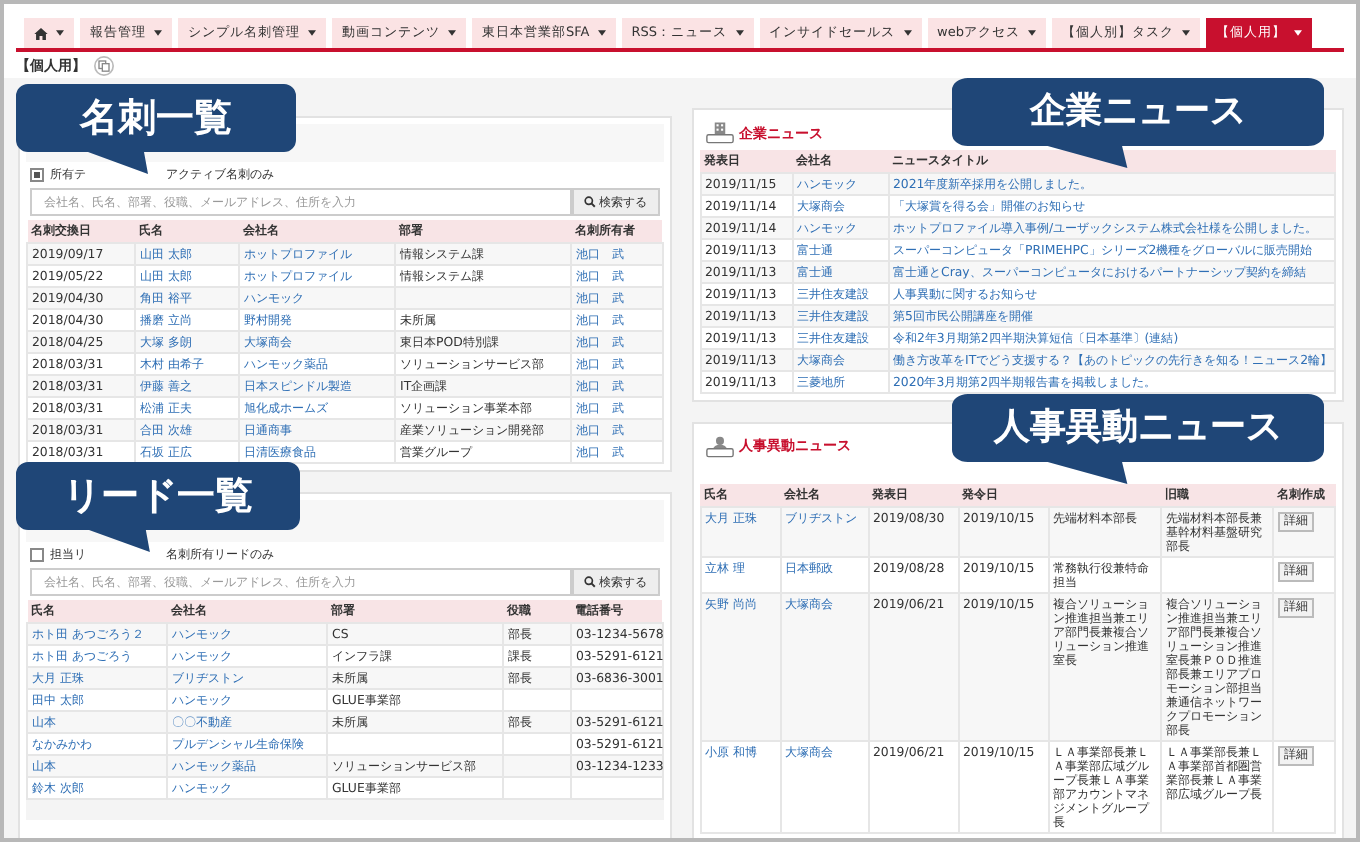 The height and width of the screenshot is (842, 1360). I want to click on building-icon, so click(719, 133).